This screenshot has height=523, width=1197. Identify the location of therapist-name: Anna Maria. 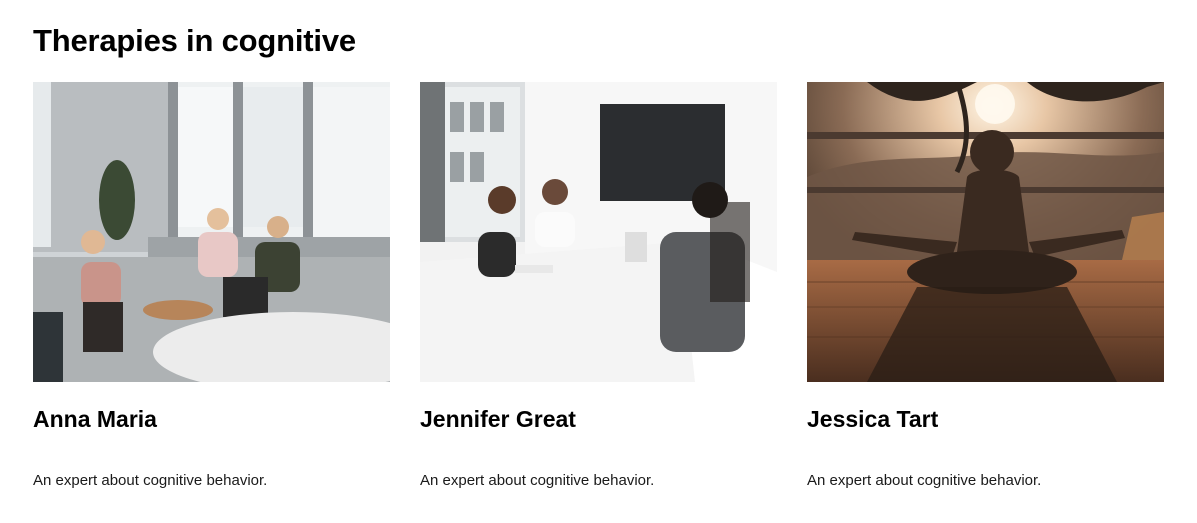
(95, 419).